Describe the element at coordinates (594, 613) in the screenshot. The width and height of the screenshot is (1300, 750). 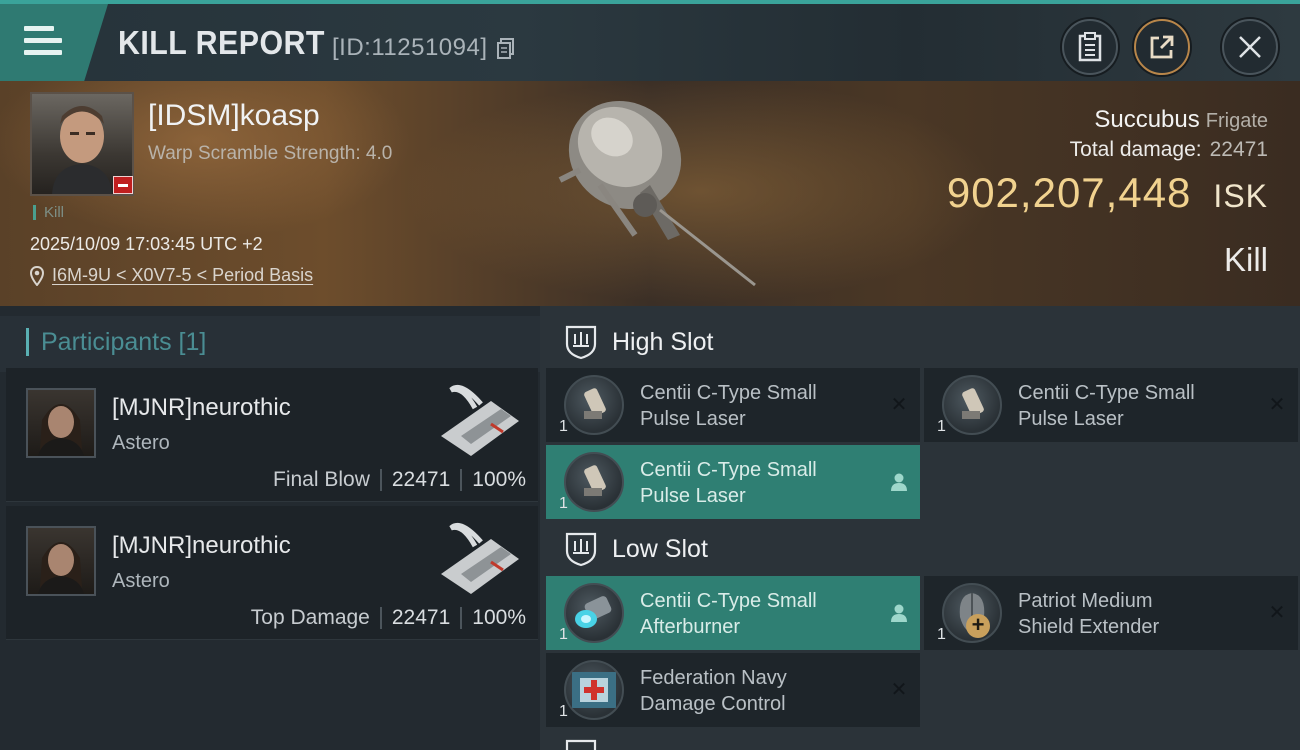
I see `afterburner-icon` at that location.